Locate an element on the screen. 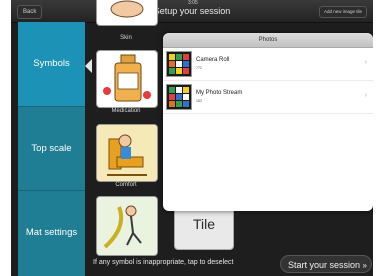 The image size is (377, 276). sidebar-item-label: Top scale is located at coordinates (51, 148).